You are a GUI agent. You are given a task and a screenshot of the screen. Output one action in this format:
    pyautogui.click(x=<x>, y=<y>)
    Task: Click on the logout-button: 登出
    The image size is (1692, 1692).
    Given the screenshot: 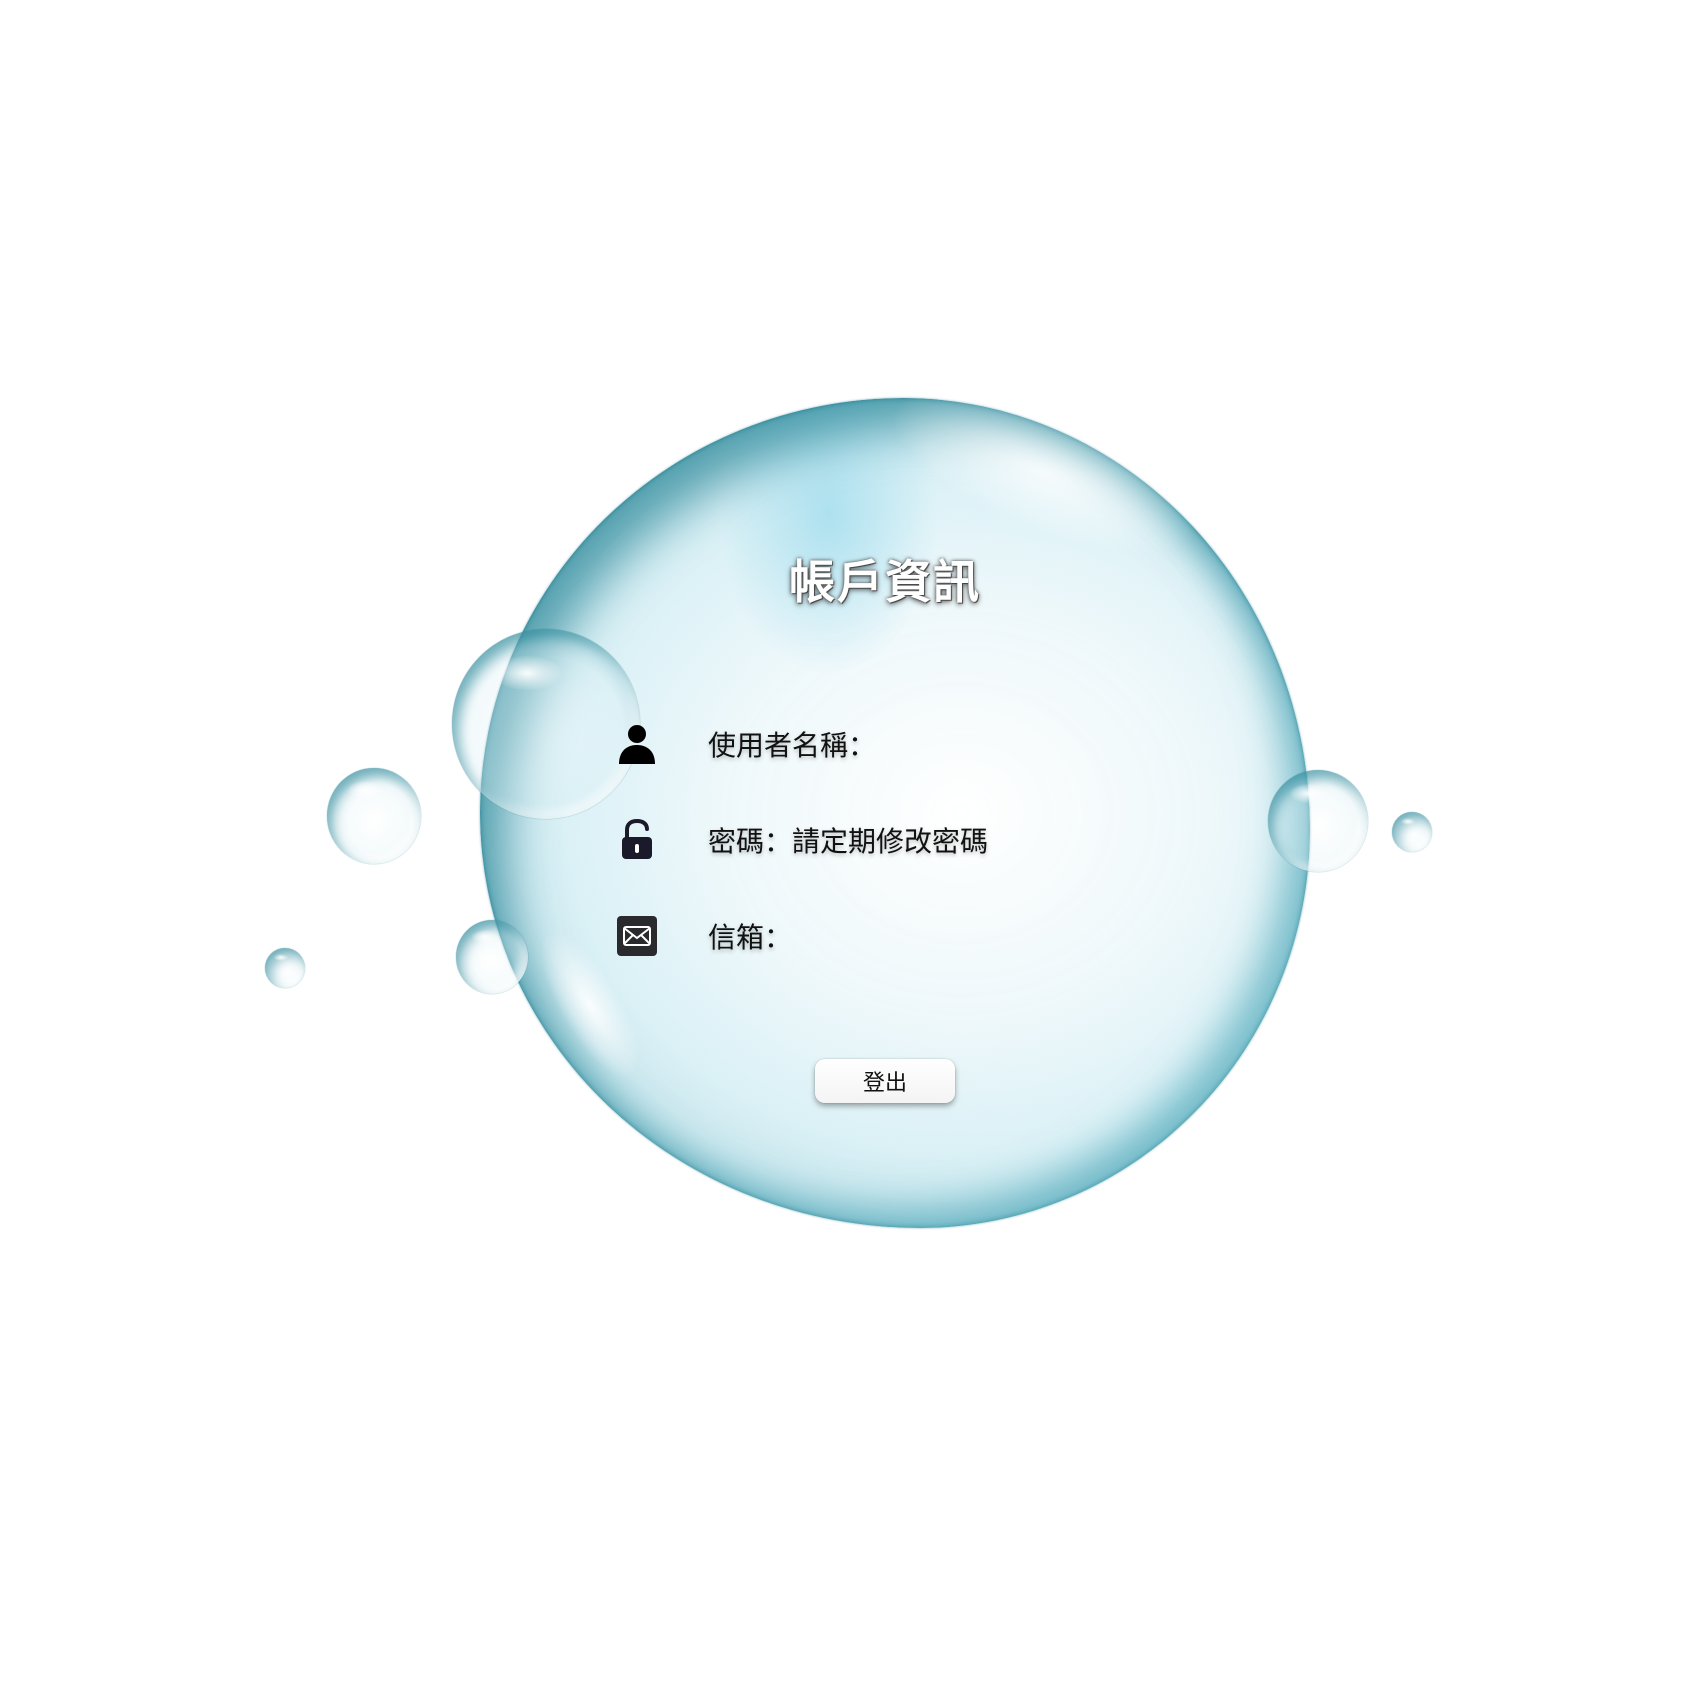 What is the action you would take?
    pyautogui.click(x=885, y=1081)
    